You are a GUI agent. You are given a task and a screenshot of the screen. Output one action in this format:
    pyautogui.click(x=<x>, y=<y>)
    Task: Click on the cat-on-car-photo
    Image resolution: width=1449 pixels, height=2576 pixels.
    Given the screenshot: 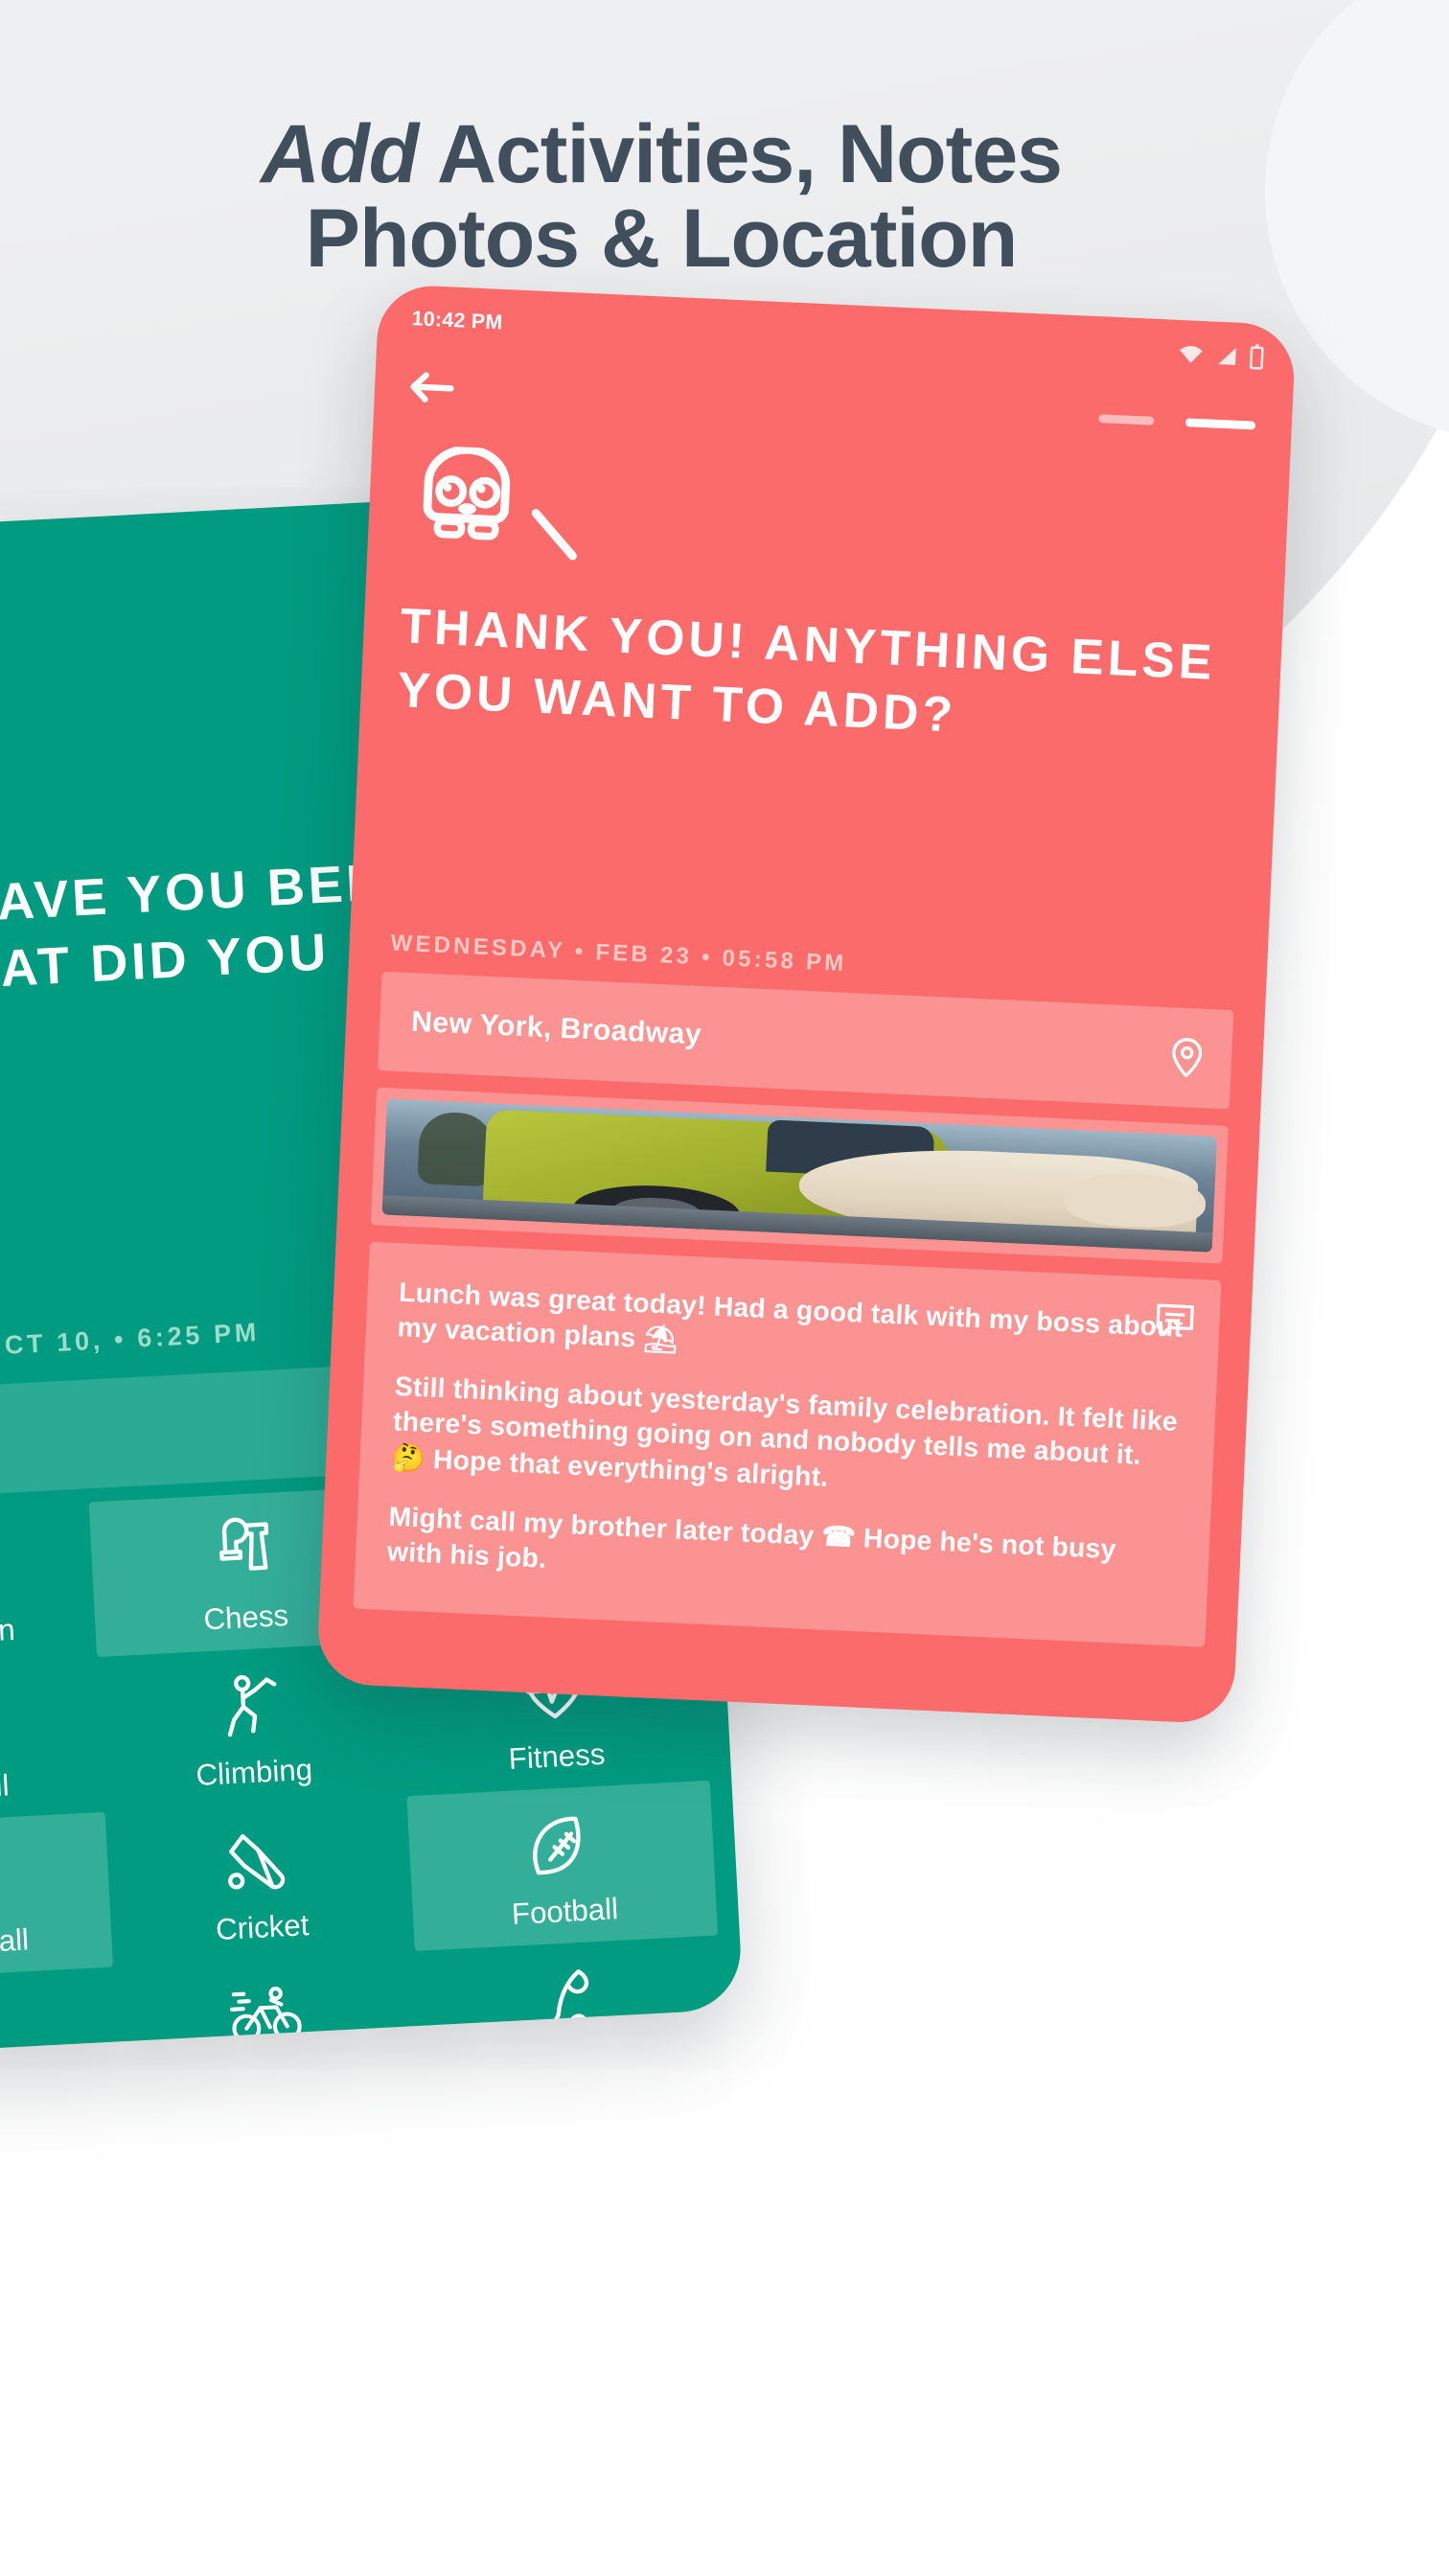 What is the action you would take?
    pyautogui.click(x=799, y=1175)
    